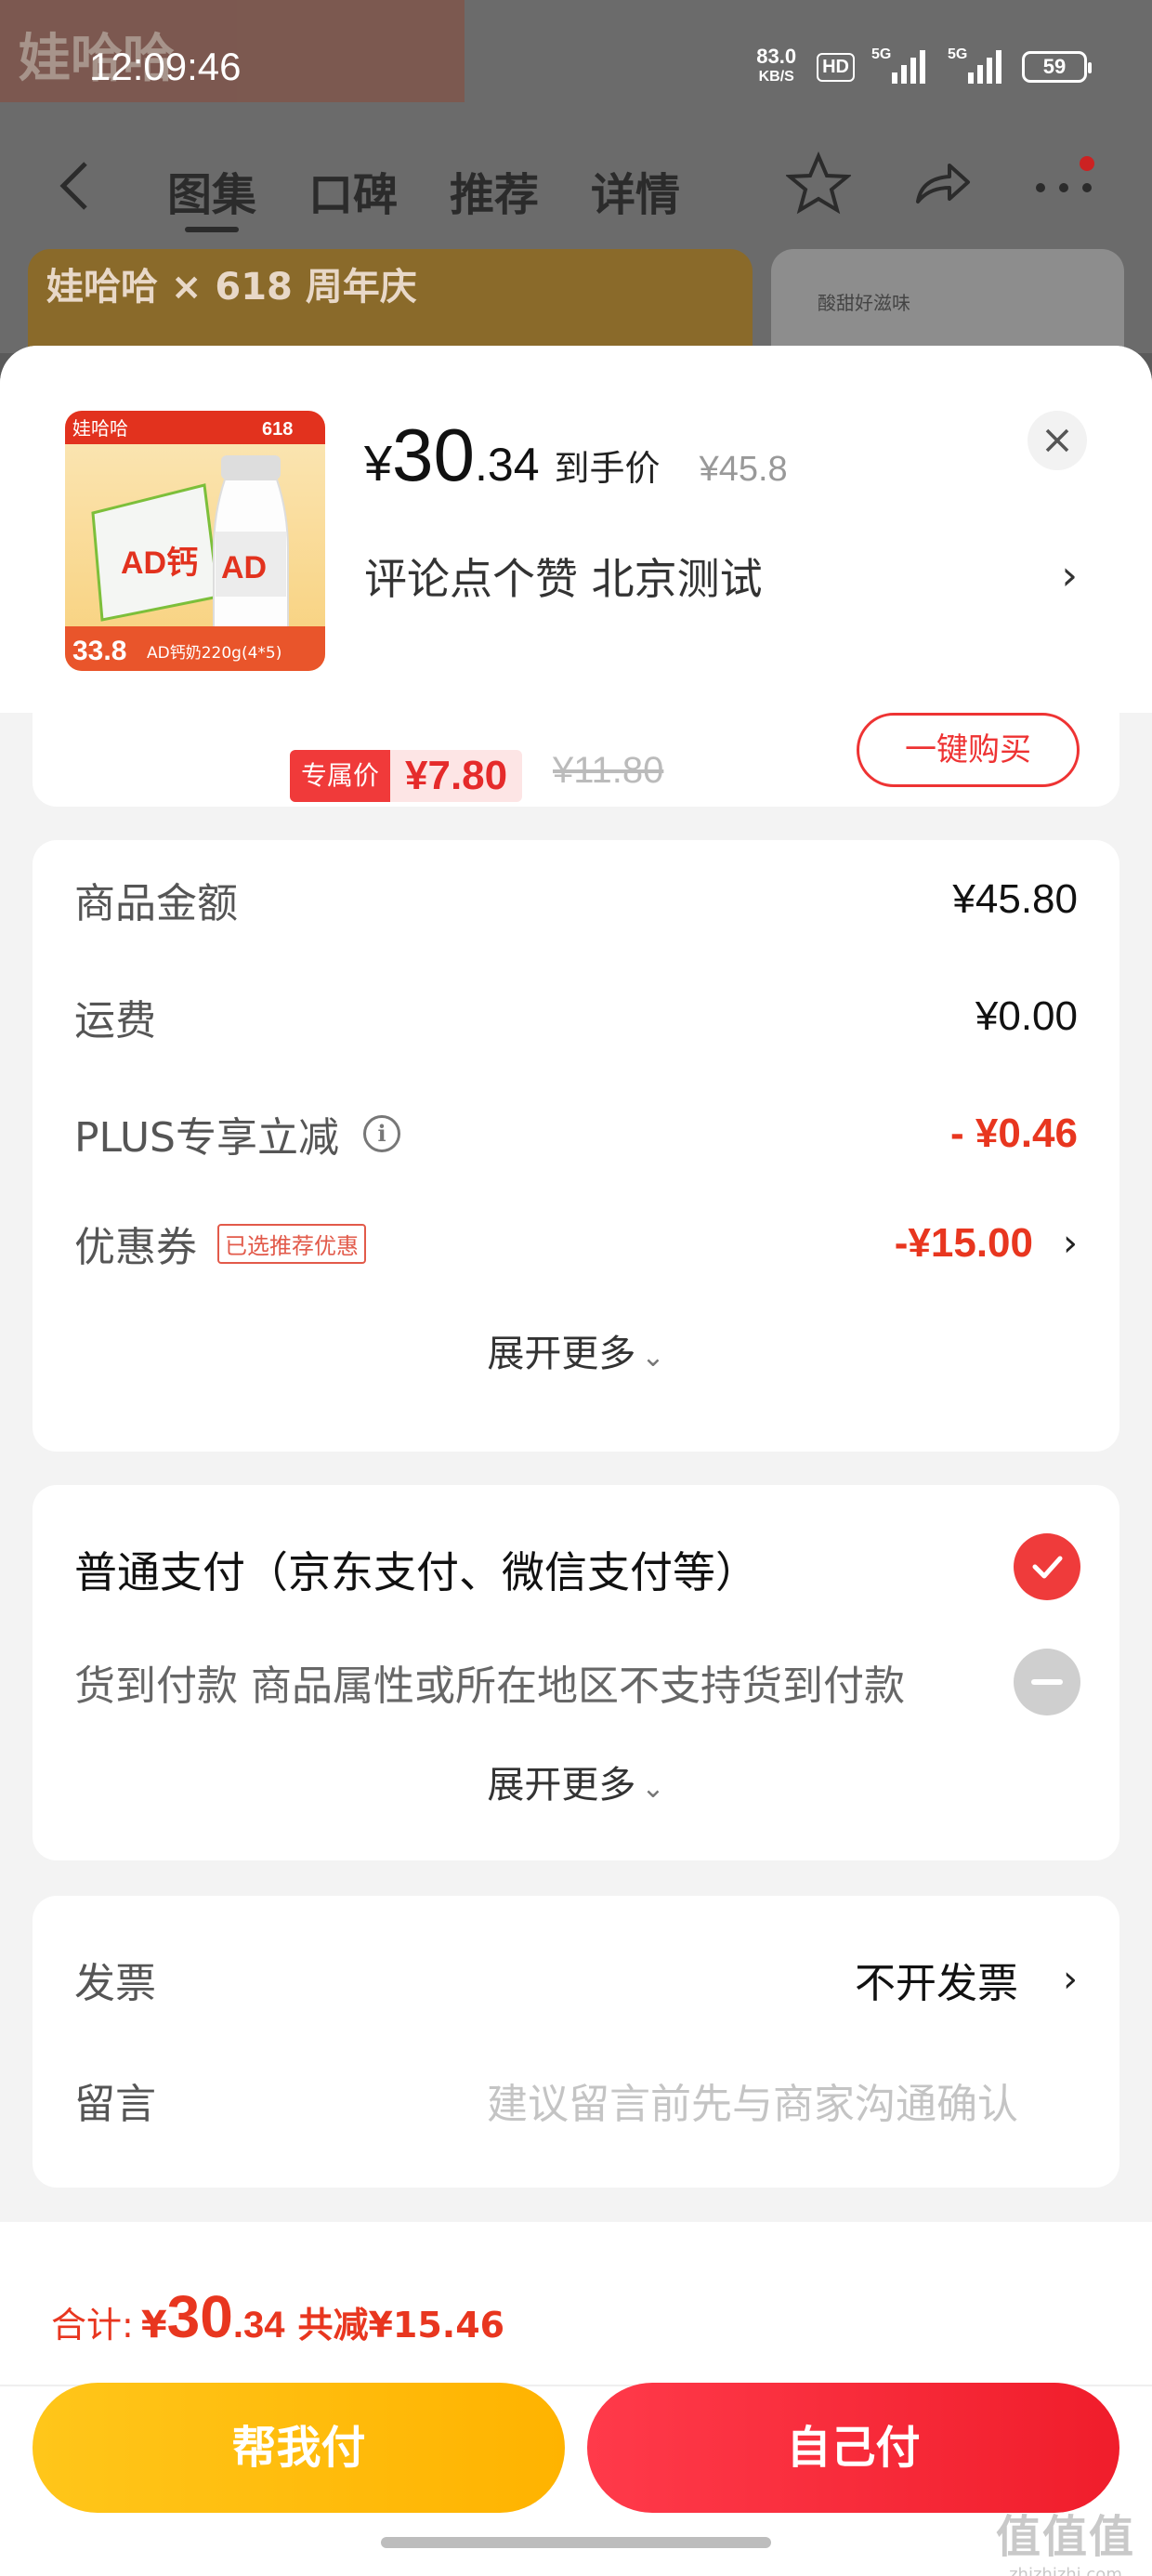  I want to click on signal-label-2: 5G, so click(958, 54).